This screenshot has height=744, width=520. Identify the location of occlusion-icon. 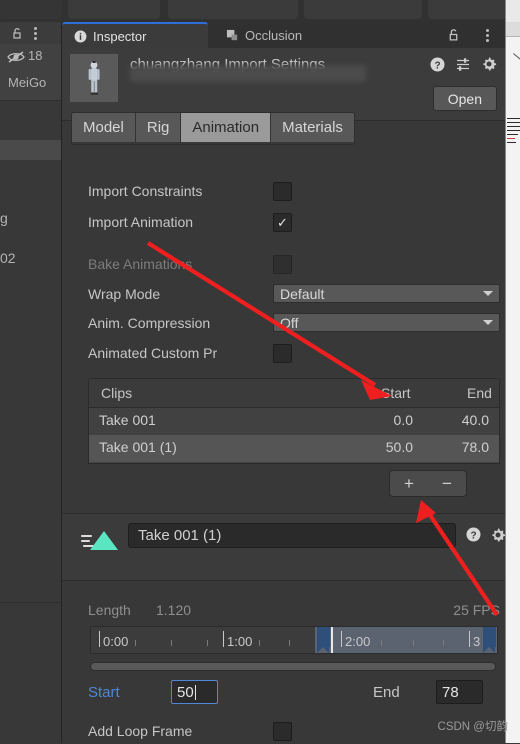
(232, 34).